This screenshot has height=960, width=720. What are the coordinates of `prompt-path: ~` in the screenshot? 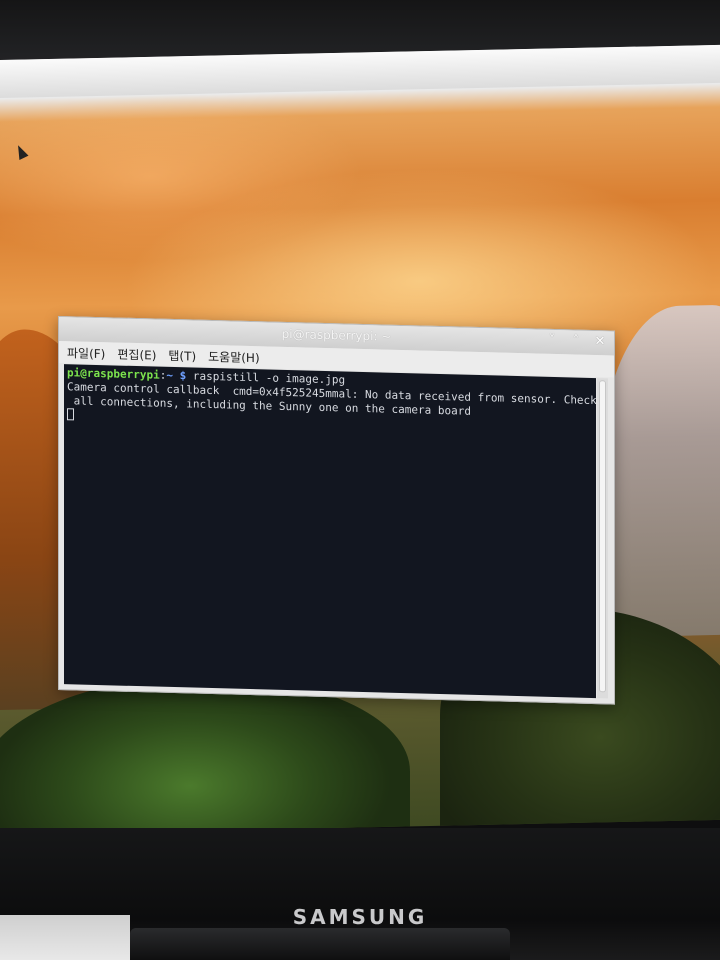 It's located at (169, 375).